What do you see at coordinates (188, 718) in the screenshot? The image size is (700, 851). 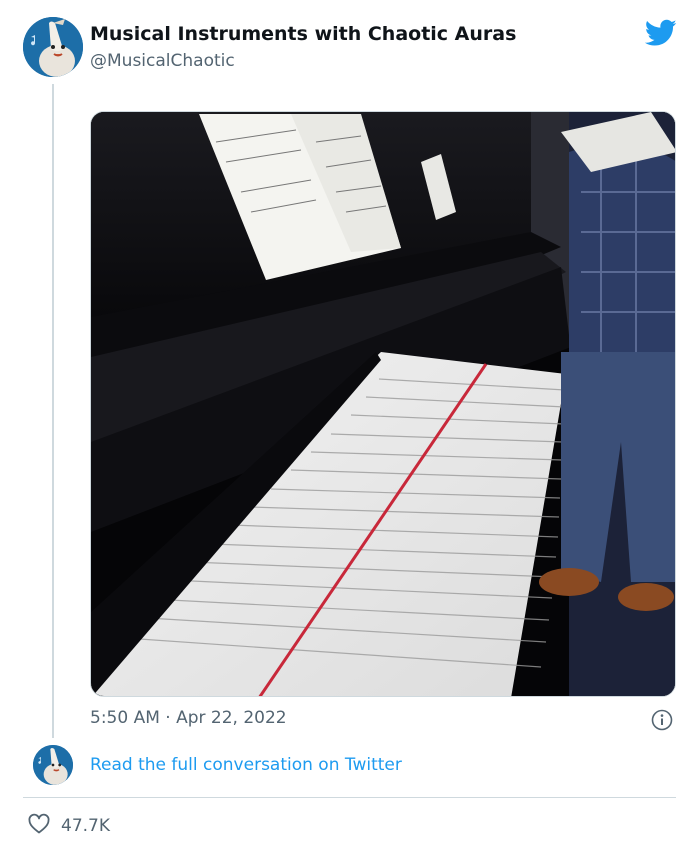 I see `tweet-timestamp: 5:50 AM · Apr 22, 2022` at bounding box center [188, 718].